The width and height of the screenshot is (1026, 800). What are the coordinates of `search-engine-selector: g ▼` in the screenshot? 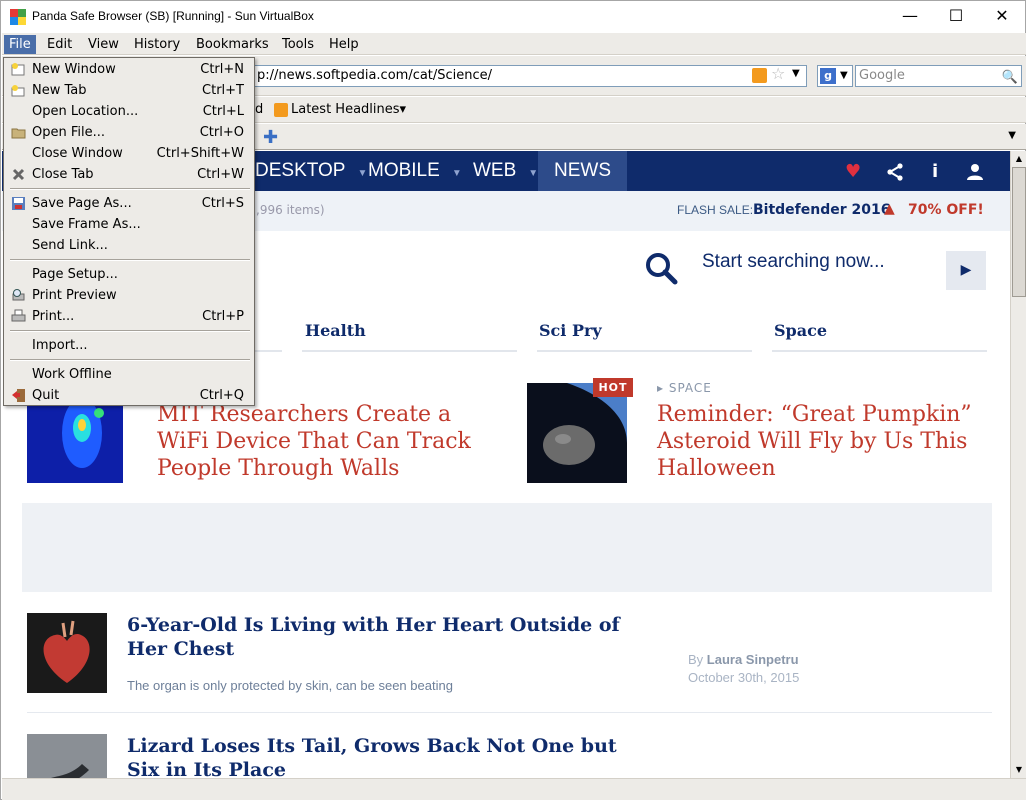 It's located at (835, 76).